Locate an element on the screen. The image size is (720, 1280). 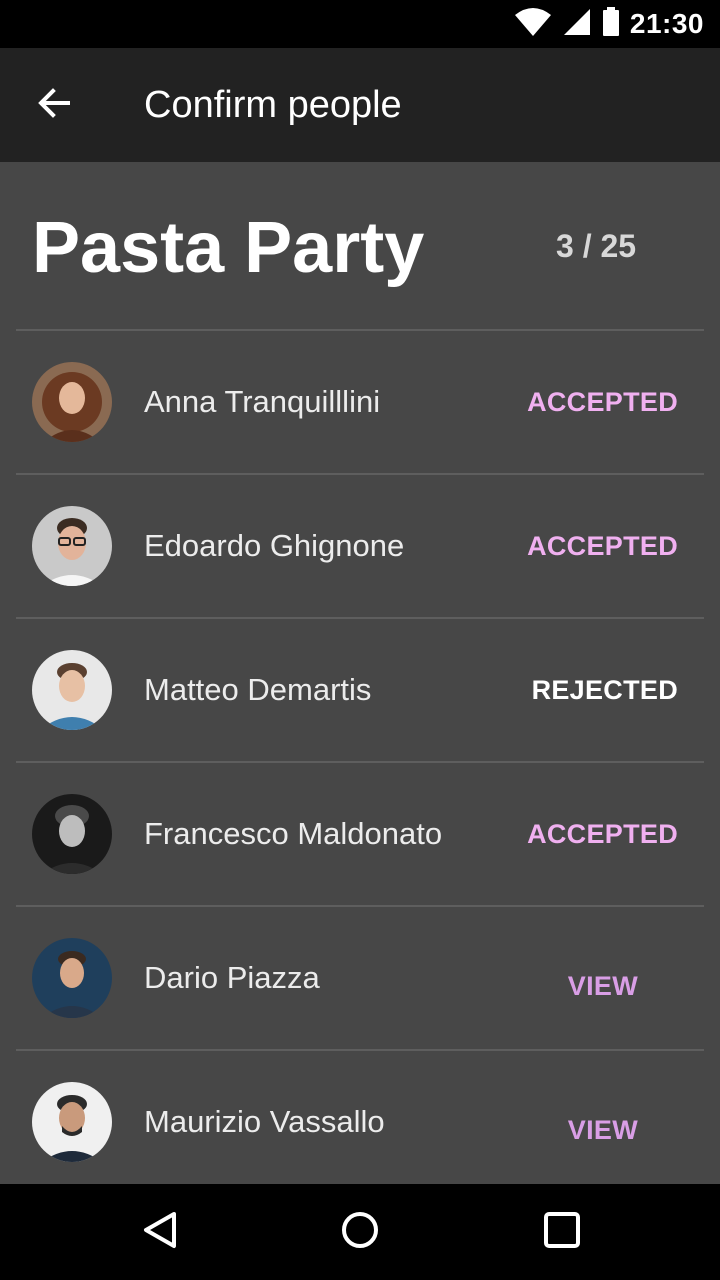
back-button is located at coordinates (54, 105).